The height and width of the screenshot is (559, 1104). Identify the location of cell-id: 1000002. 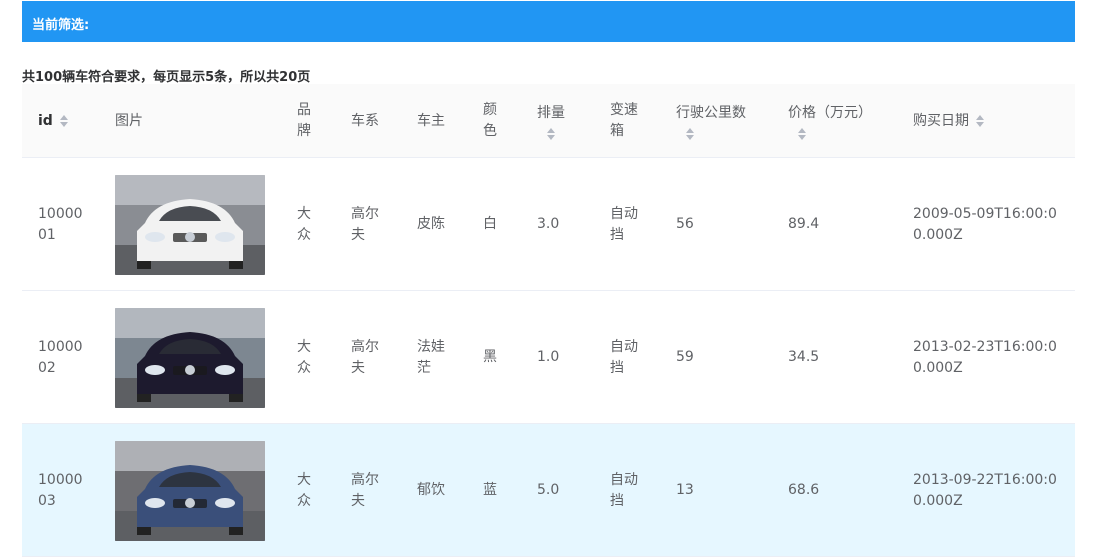
(60, 357).